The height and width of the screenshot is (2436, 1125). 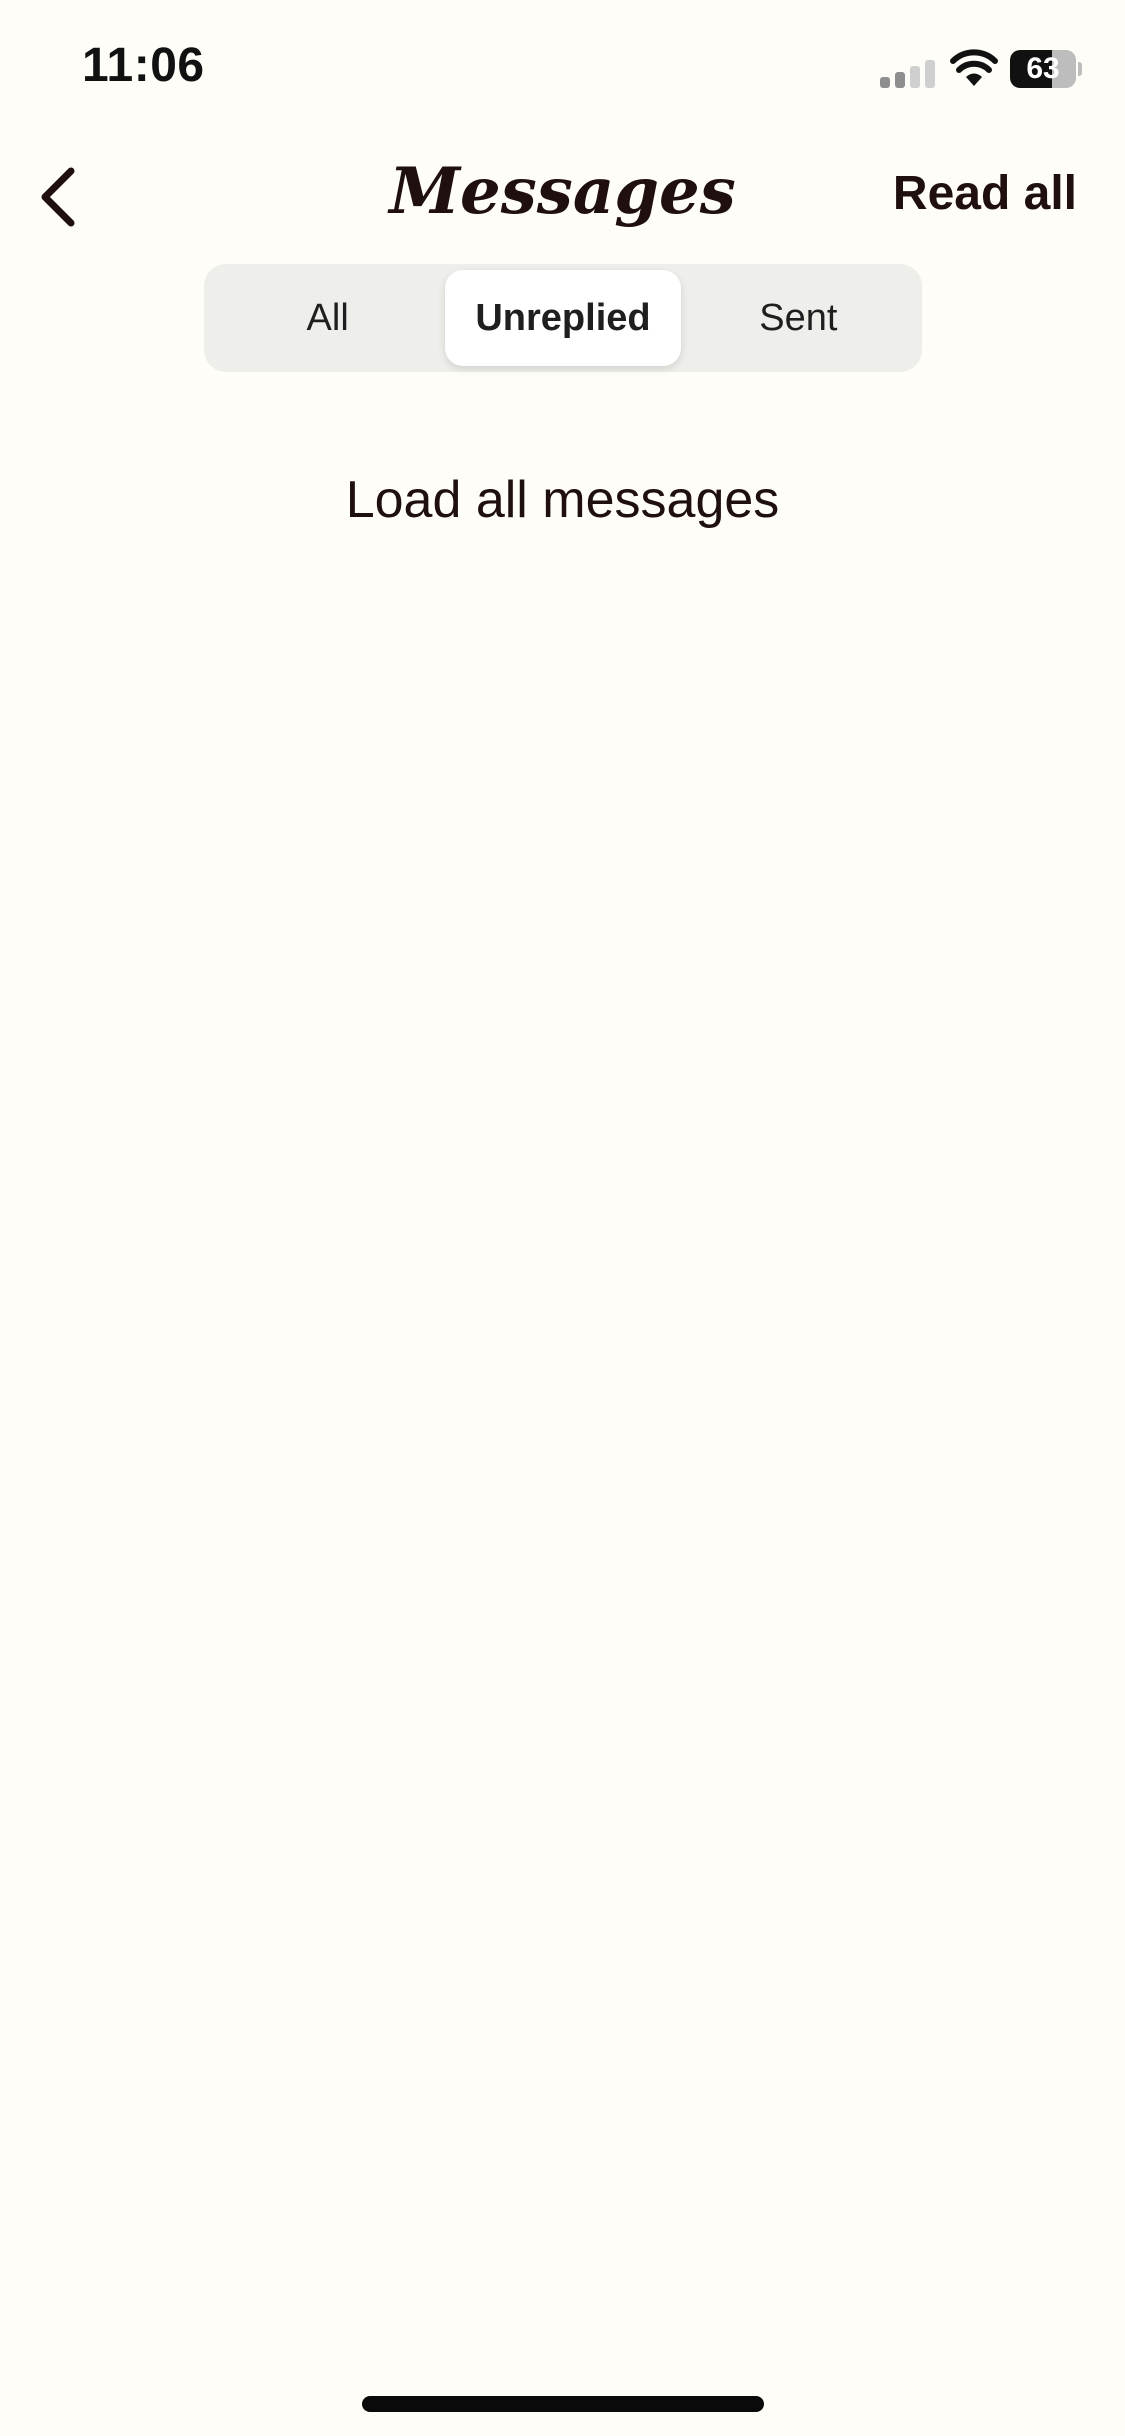 What do you see at coordinates (562, 70) in the screenshot?
I see `status-bar: 11:06 63` at bounding box center [562, 70].